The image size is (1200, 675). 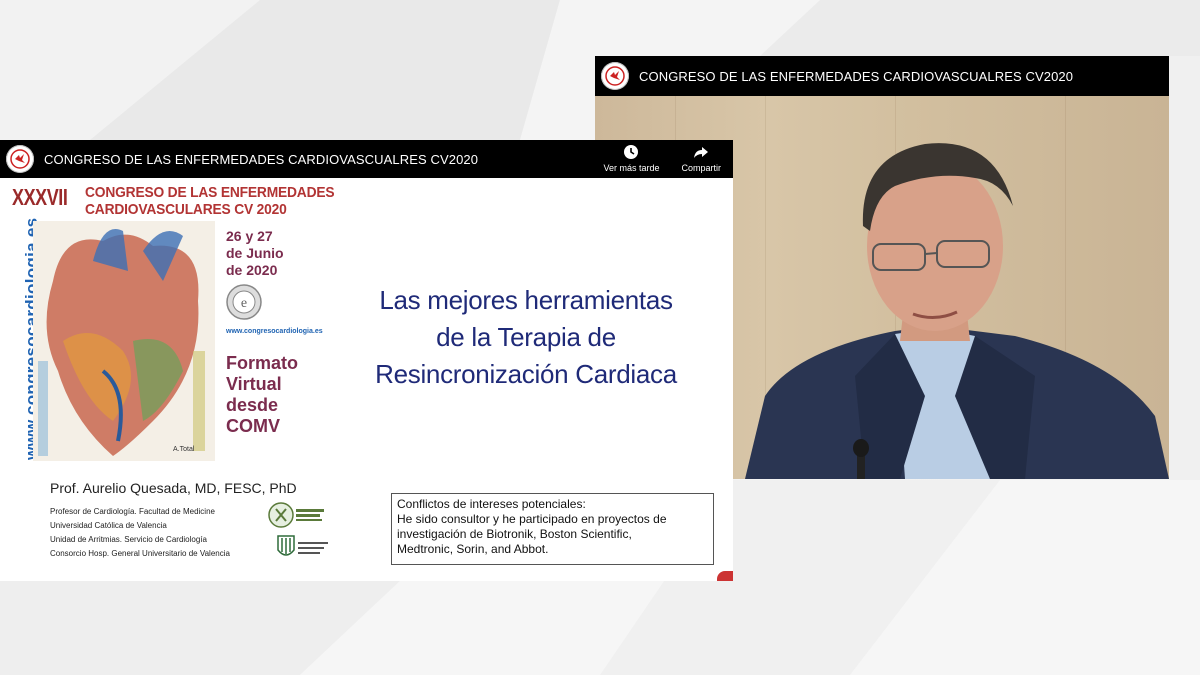 I want to click on format-line: Virtual, so click(x=254, y=384).